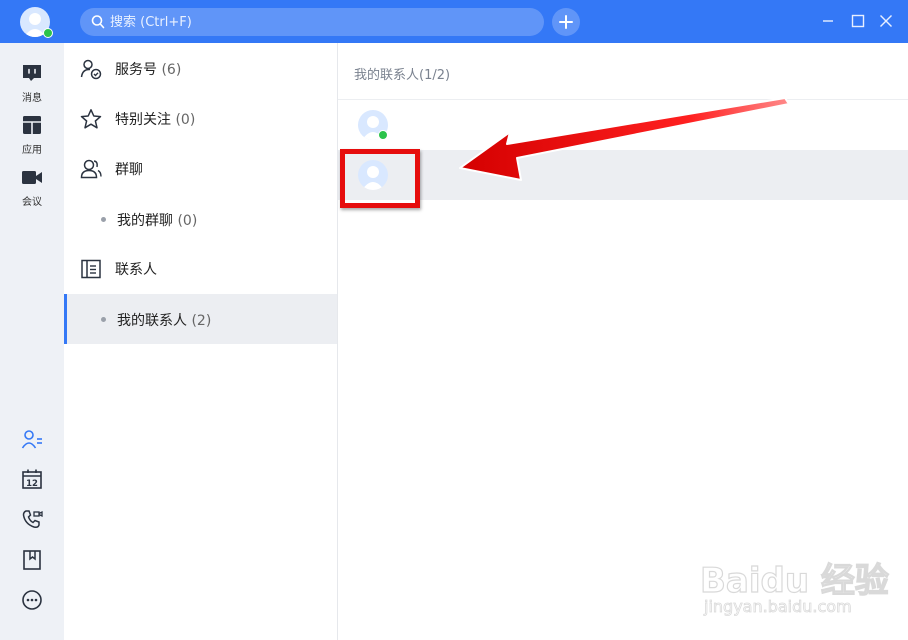 The image size is (908, 640). What do you see at coordinates (164, 321) in the screenshot?
I see `sub-my-contacts-label: 我的联系人 (2)` at bounding box center [164, 321].